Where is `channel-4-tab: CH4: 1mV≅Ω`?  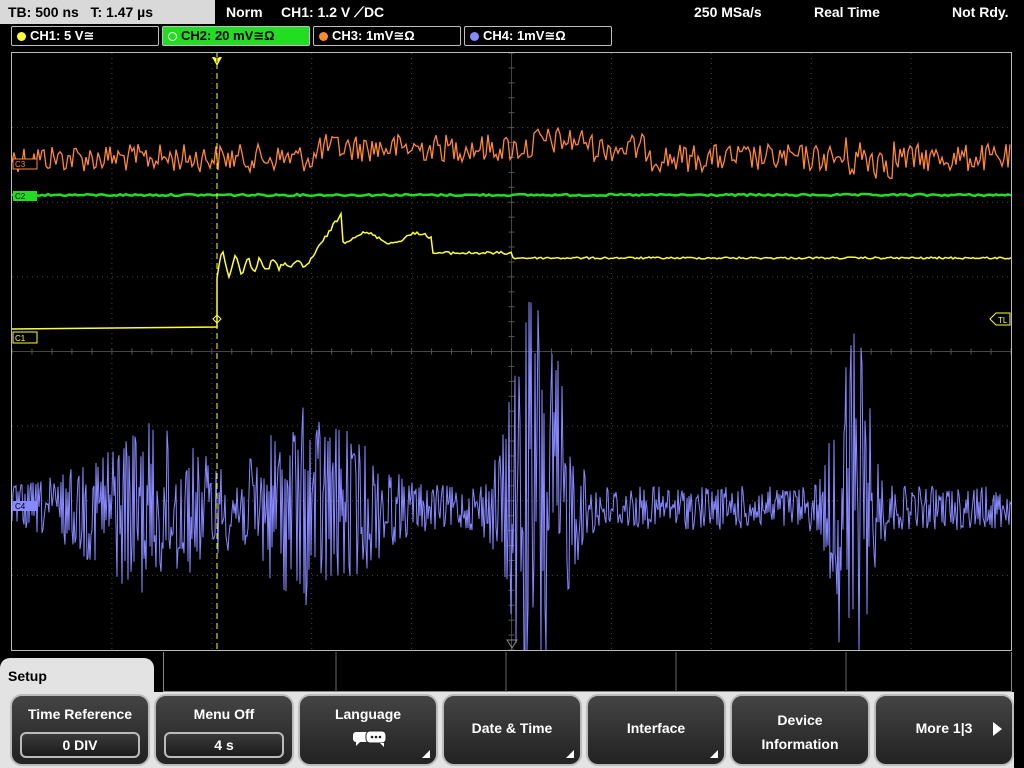 channel-4-tab: CH4: 1mV≅Ω is located at coordinates (538, 36).